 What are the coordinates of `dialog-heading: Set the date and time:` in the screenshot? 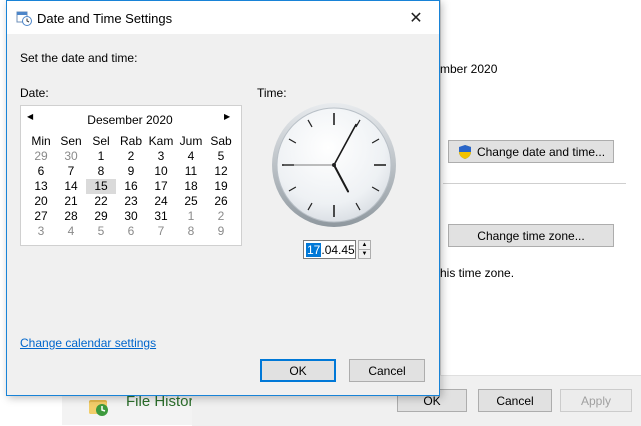 It's located at (79, 58).